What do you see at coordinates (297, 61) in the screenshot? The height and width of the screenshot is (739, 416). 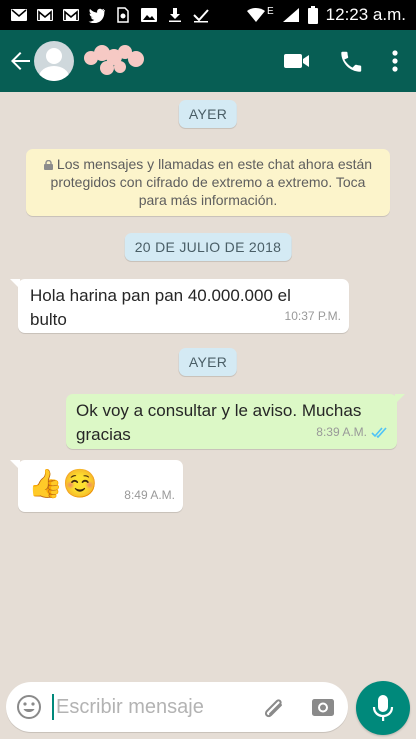 I see `video-call-icon` at bounding box center [297, 61].